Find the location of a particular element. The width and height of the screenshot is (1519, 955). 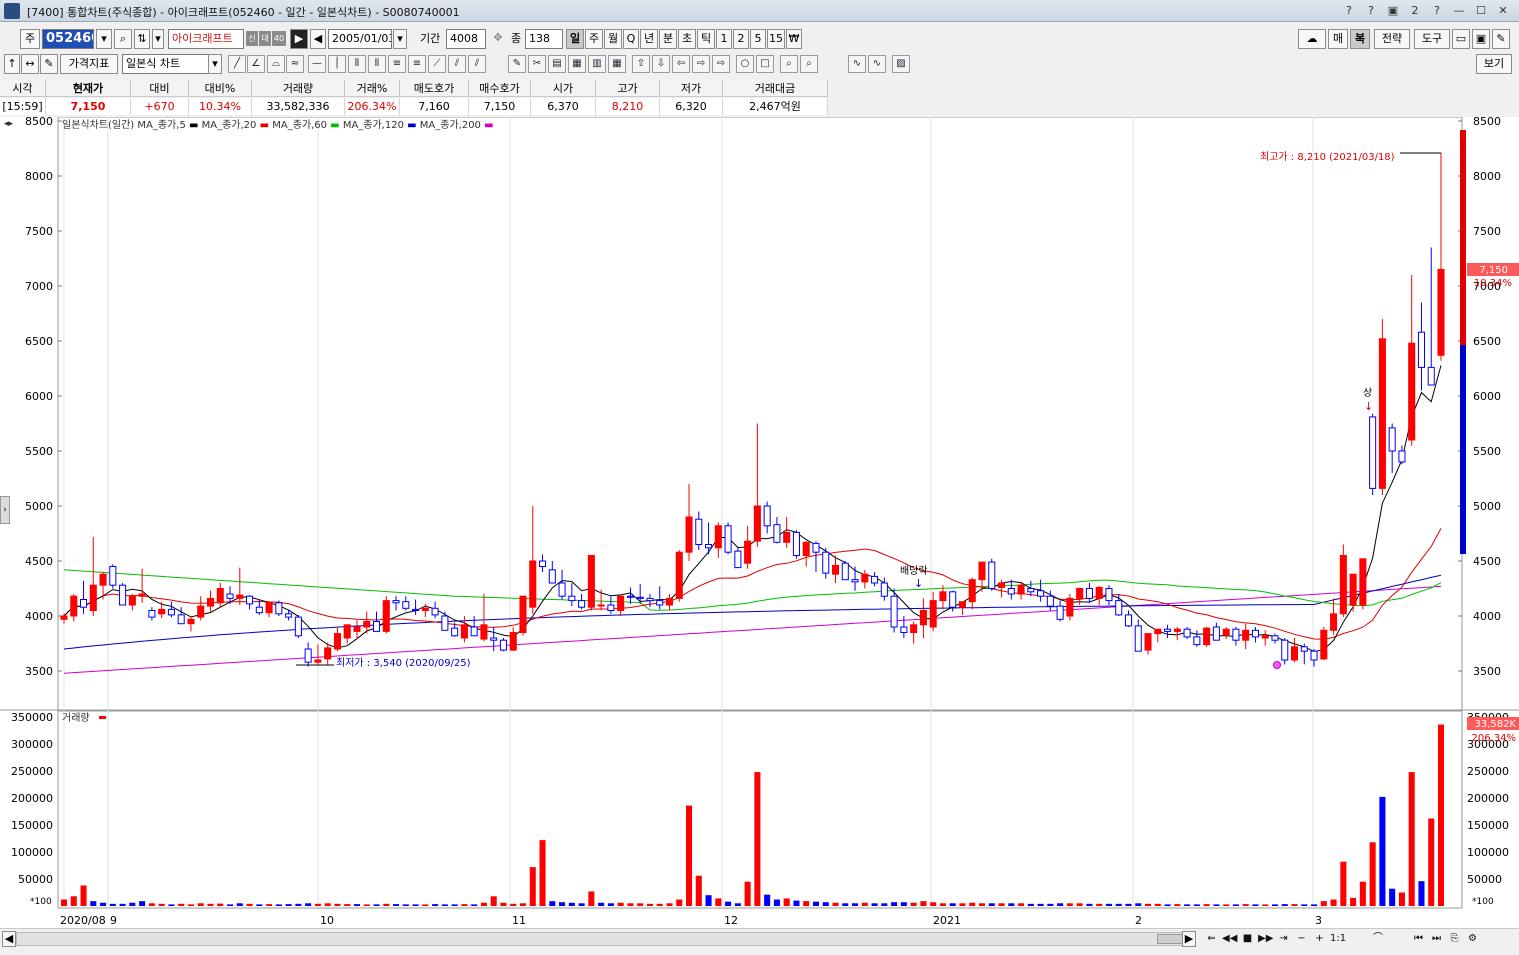

interval-button: 틱 is located at coordinates (706, 39).